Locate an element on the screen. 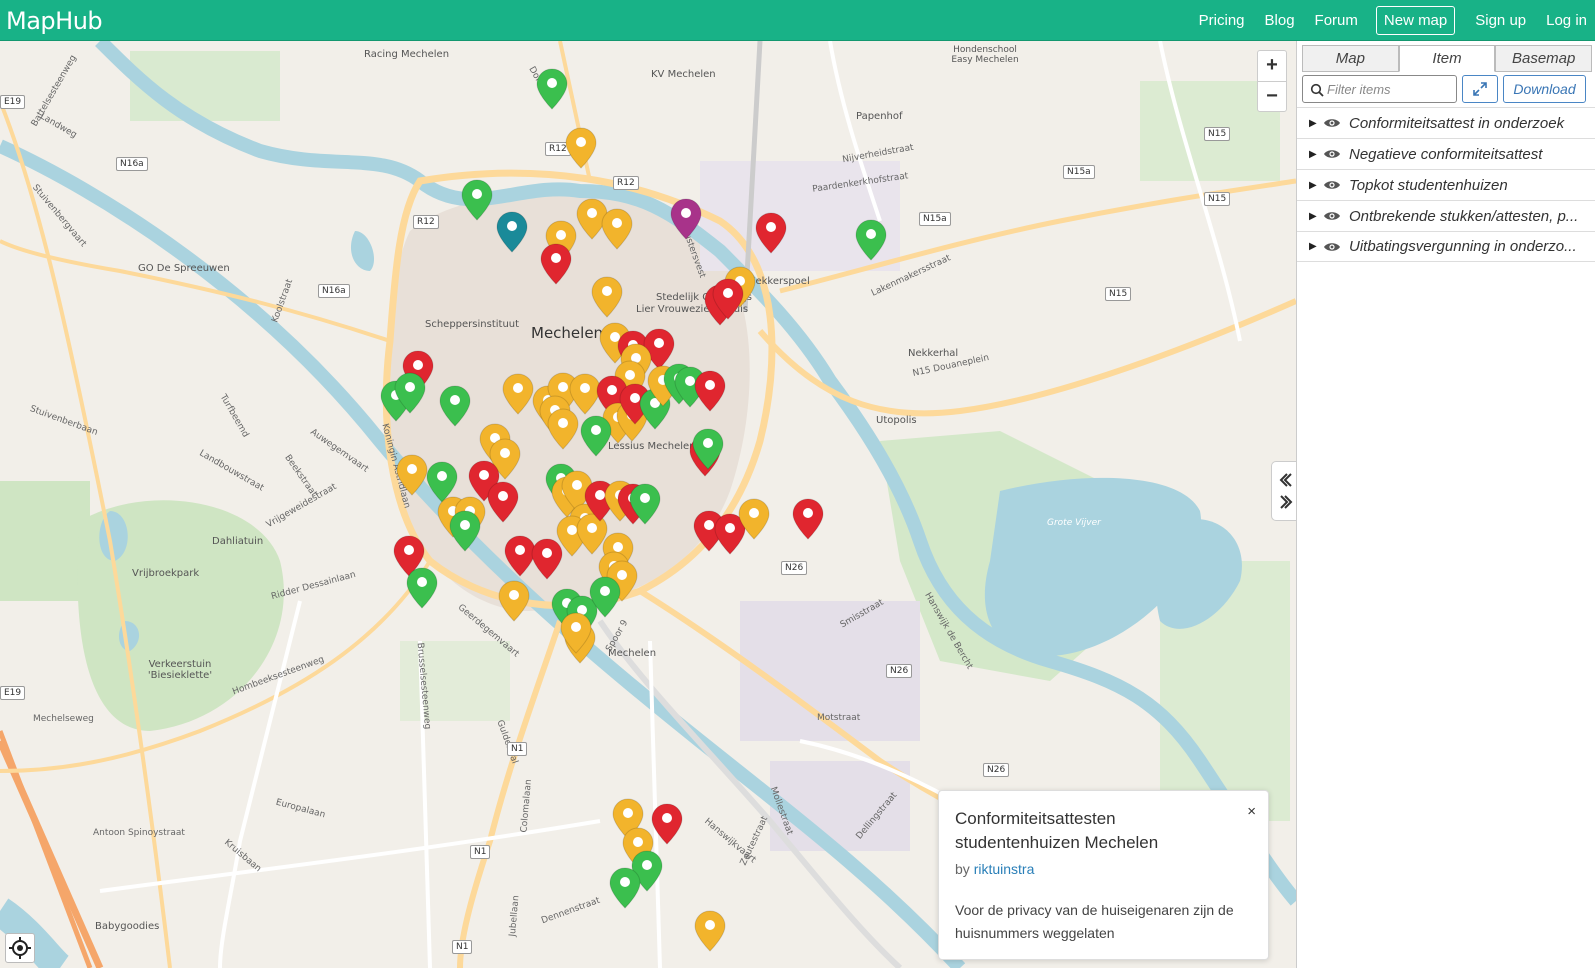 The height and width of the screenshot is (968, 1595). layer-item: ▶ Topkot studentenhuizen is located at coordinates (1446, 184).